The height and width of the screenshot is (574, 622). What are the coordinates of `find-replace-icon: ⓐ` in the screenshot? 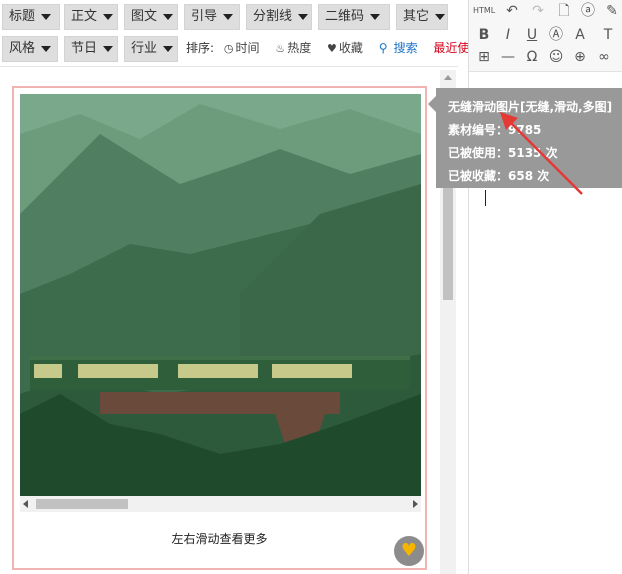 It's located at (588, 11).